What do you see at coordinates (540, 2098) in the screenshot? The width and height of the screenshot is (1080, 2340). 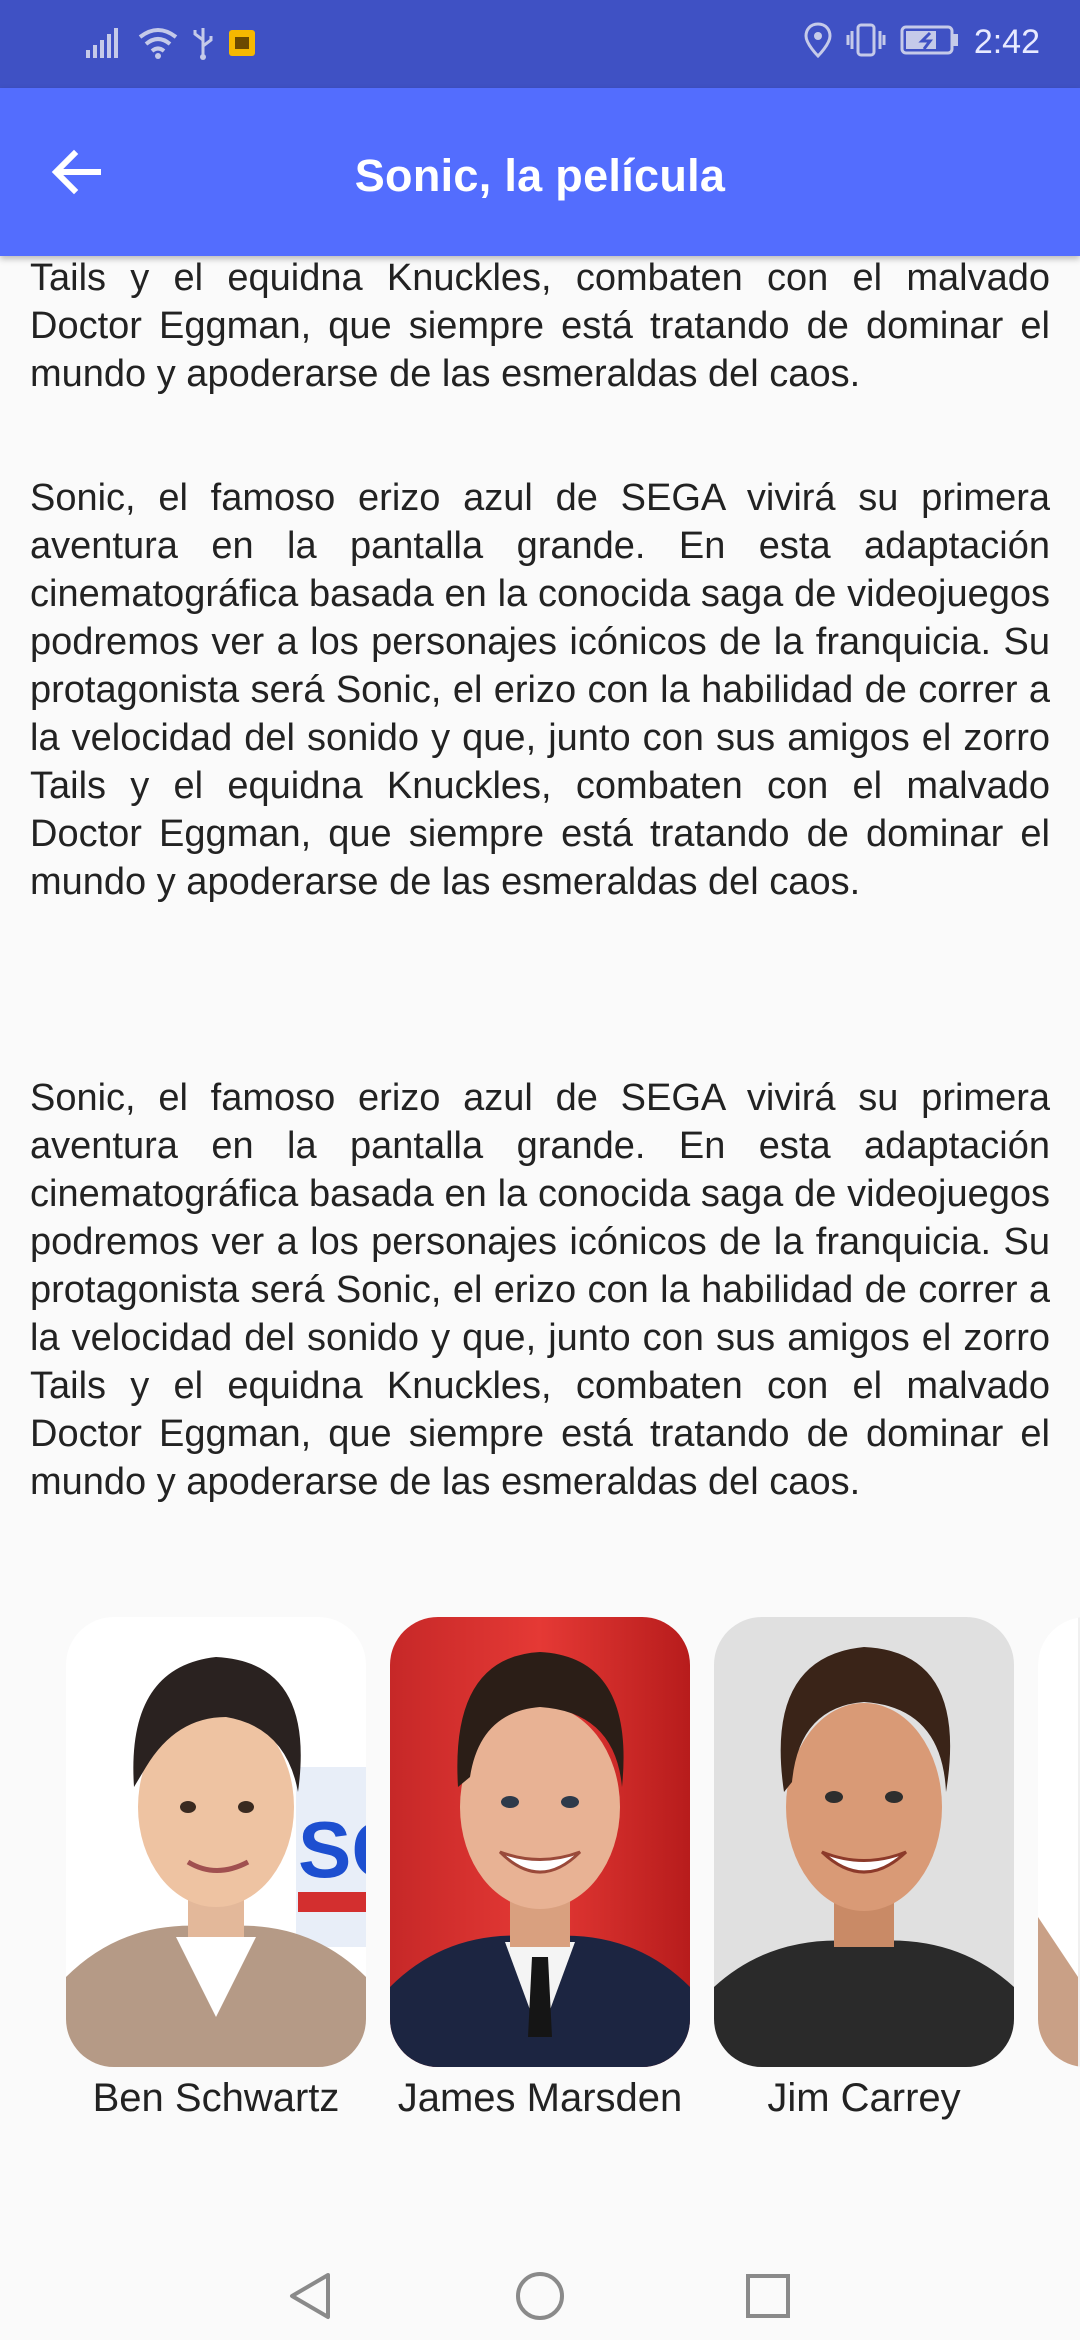 I see `cast-name: James Marsden` at bounding box center [540, 2098].